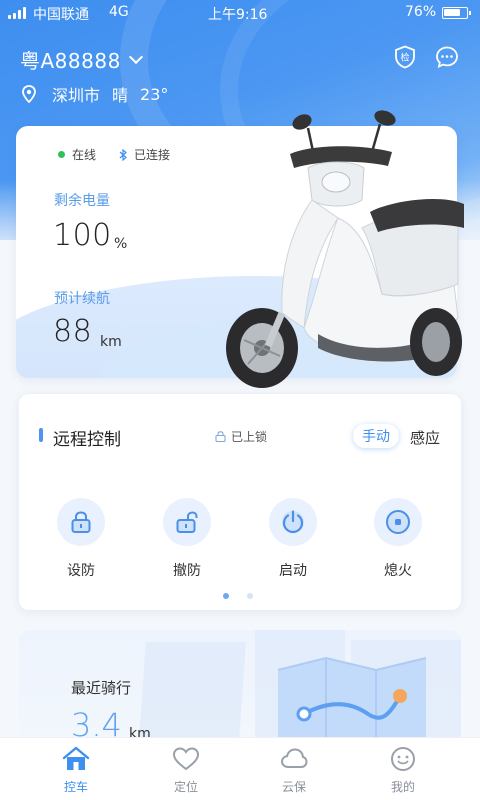 Image resolution: width=480 pixels, height=800 pixels. I want to click on tab-location: 定位, so click(186, 770).